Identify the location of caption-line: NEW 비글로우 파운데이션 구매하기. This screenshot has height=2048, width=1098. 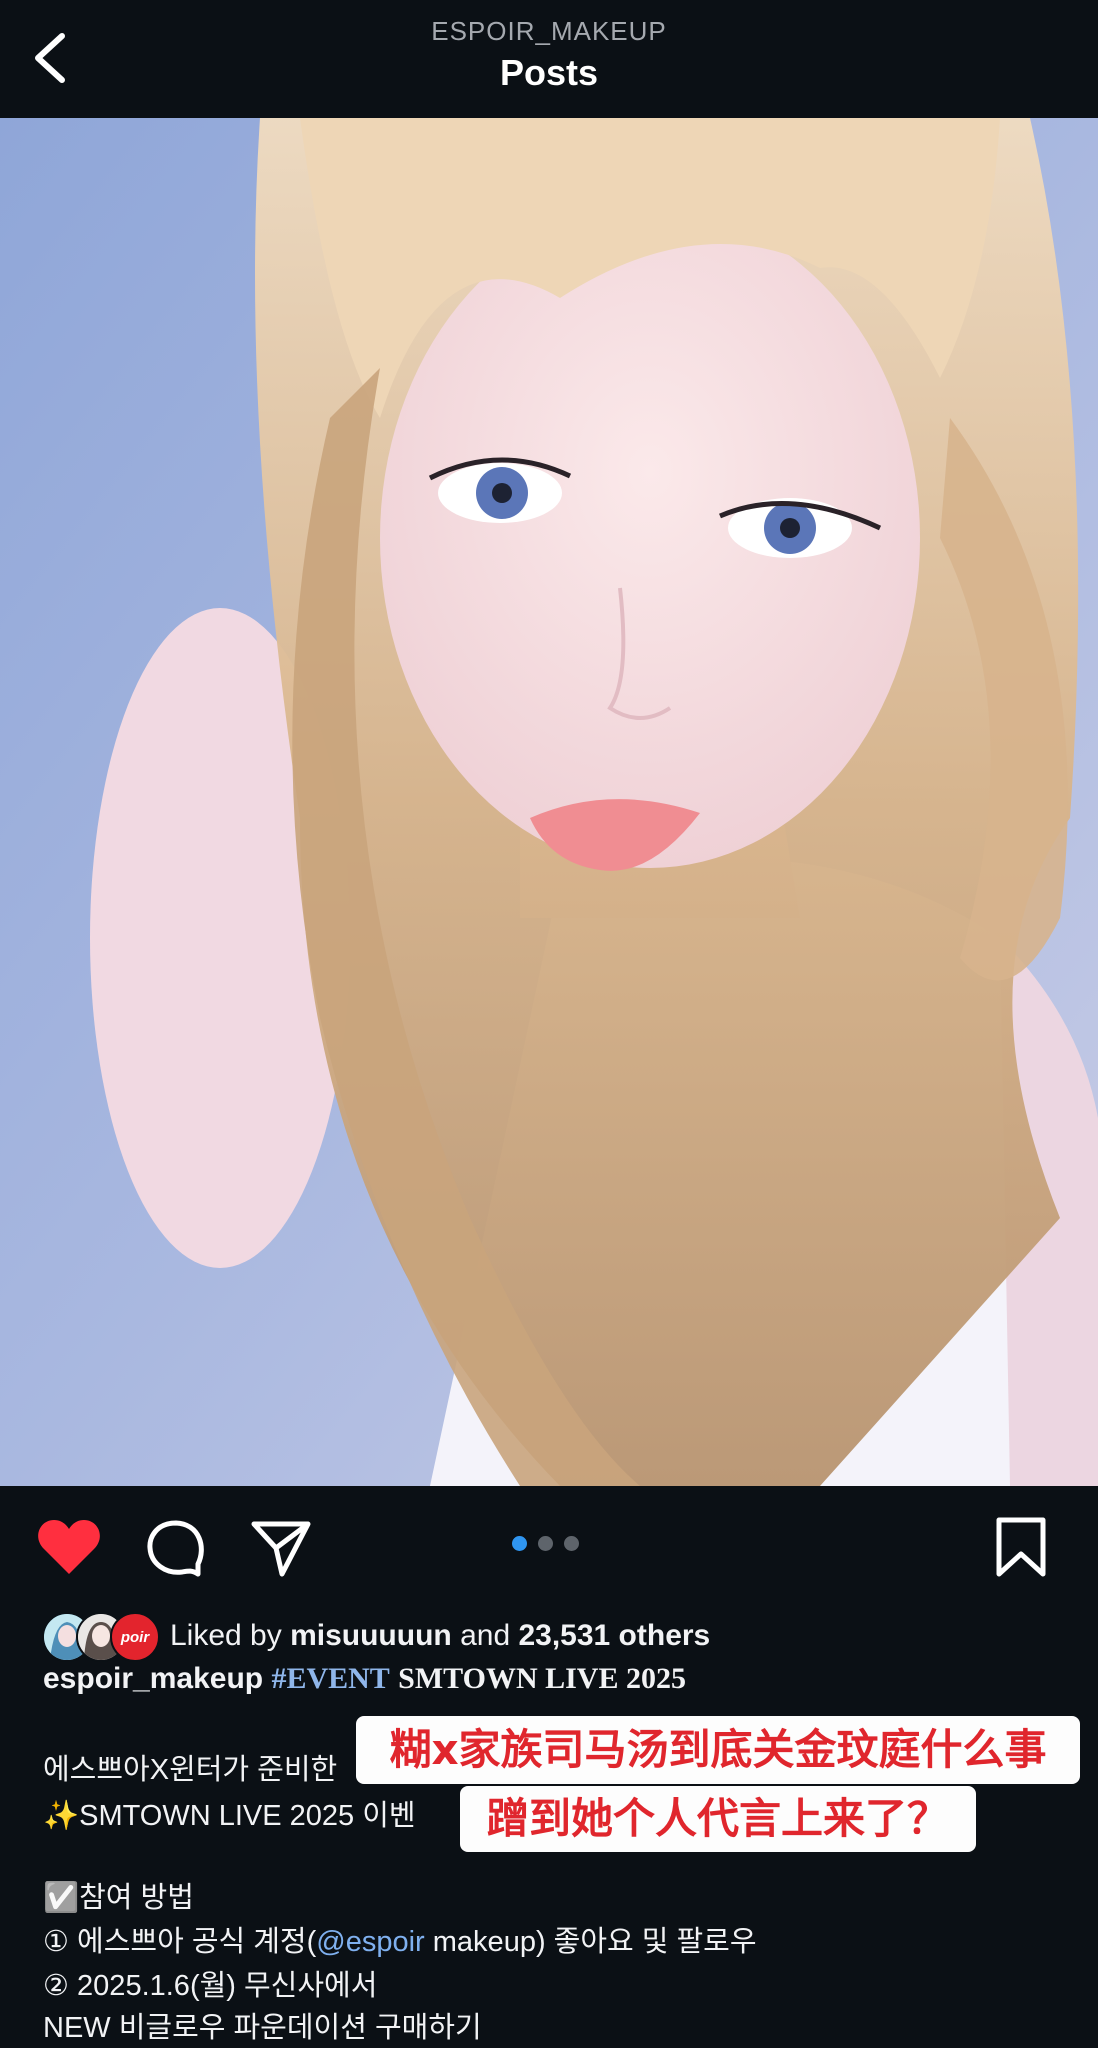
(262, 2028).